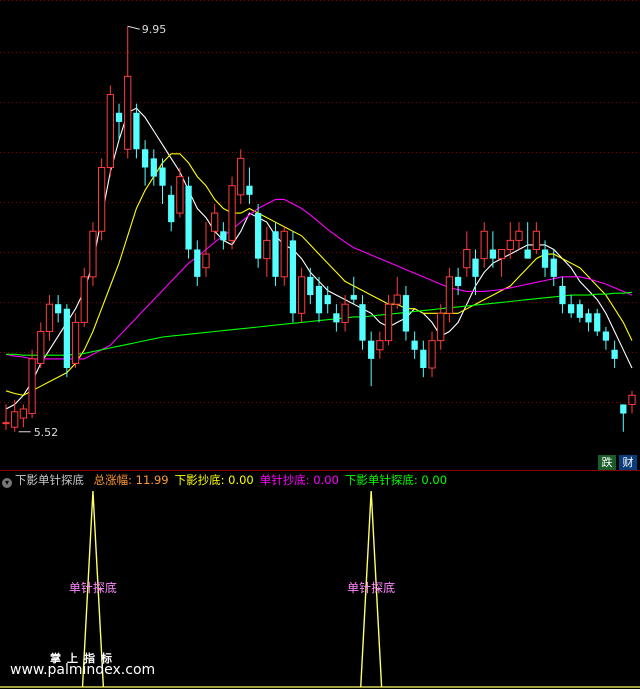 Image resolution: width=640 pixels, height=689 pixels. I want to click on header-item-label: 单针抄底:, so click(284, 480).